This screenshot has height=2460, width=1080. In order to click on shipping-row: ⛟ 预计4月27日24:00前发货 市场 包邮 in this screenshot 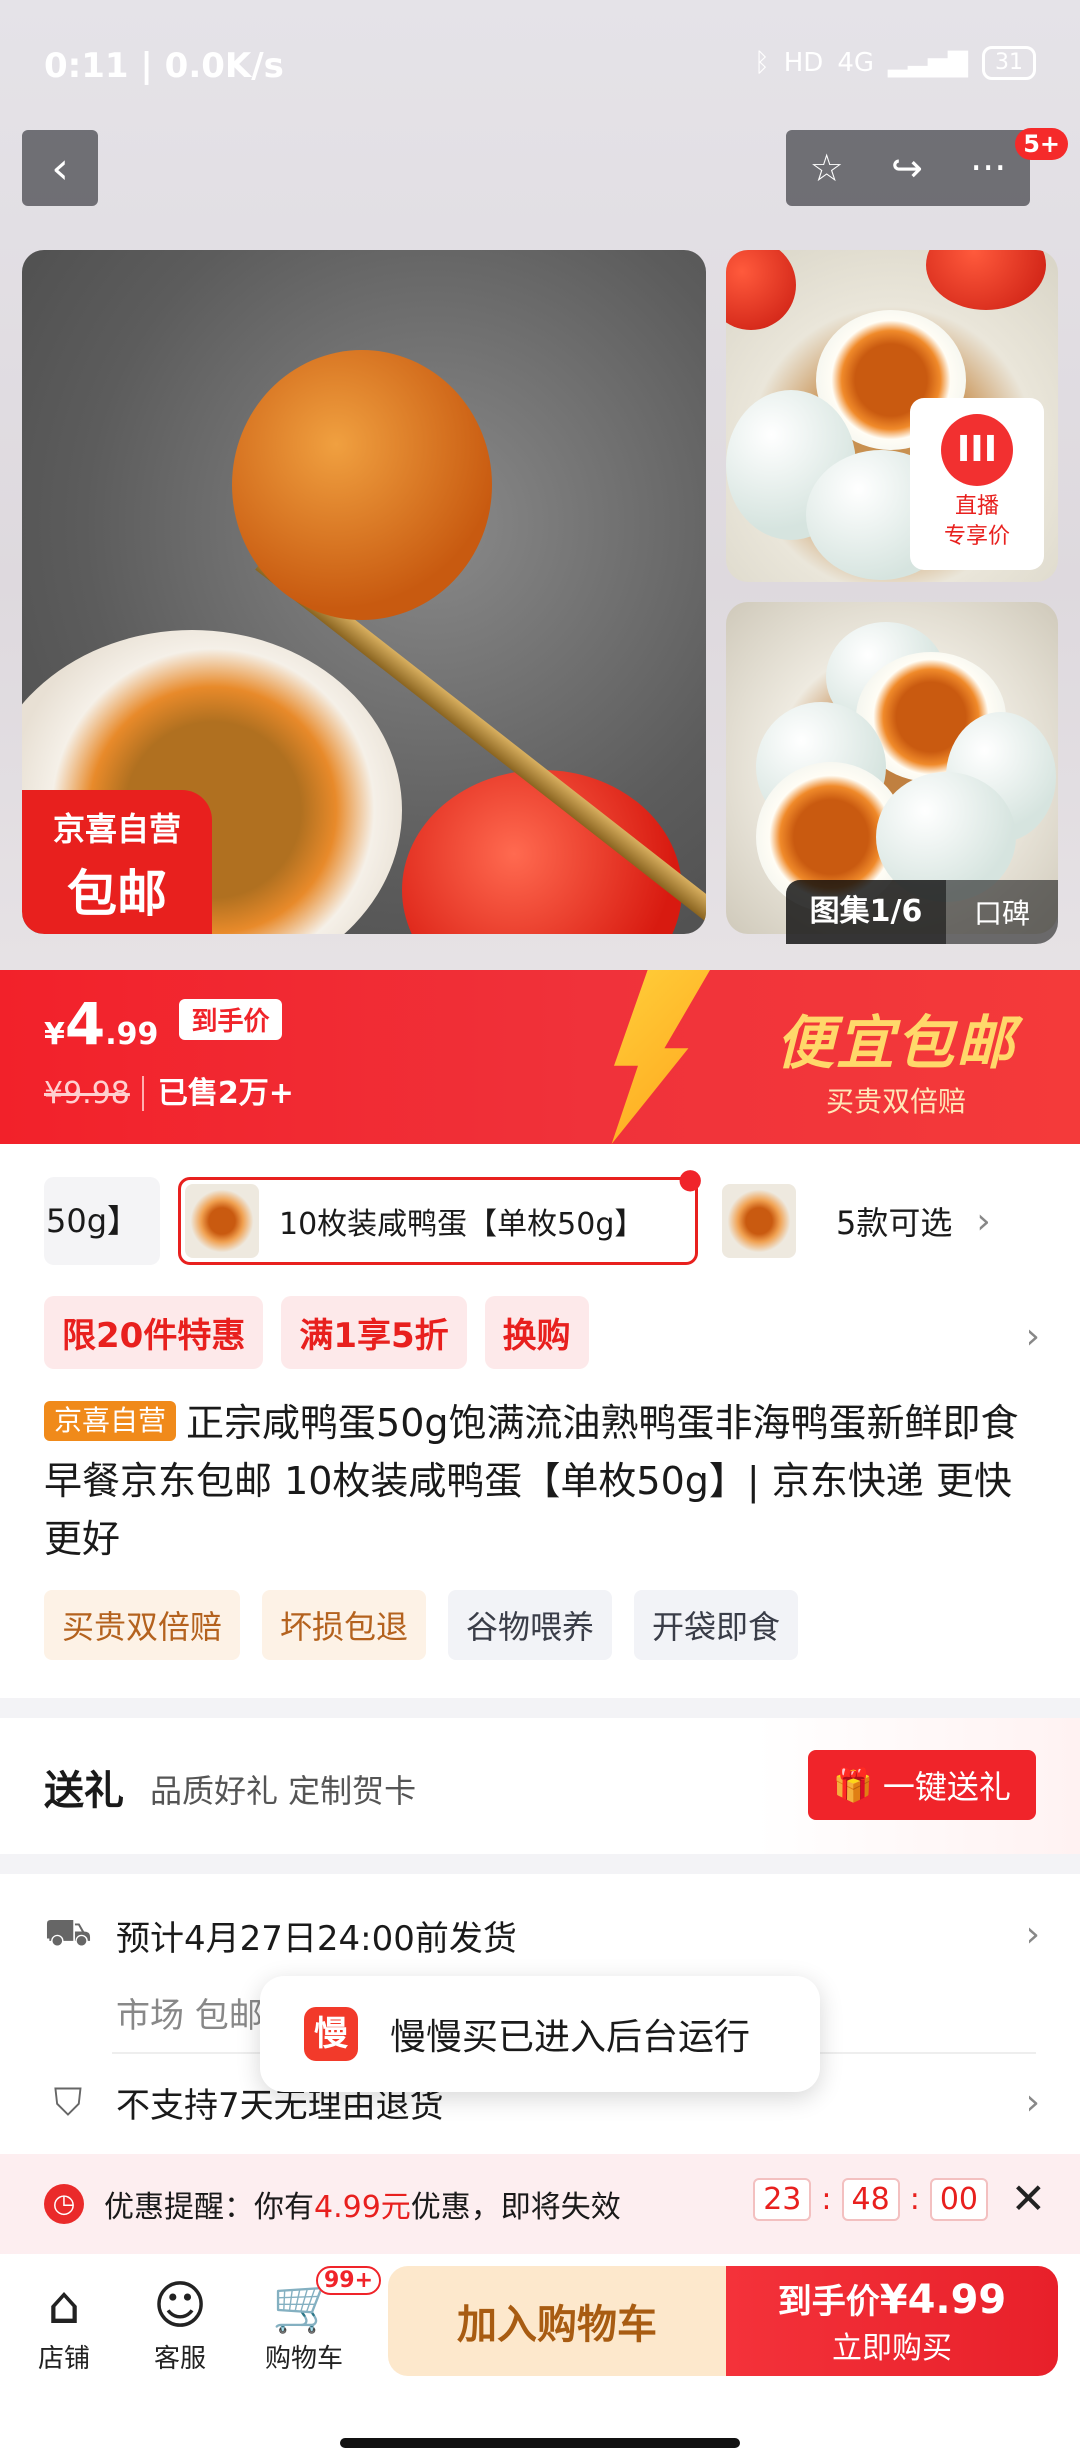, I will do `click(280, 1973)`.